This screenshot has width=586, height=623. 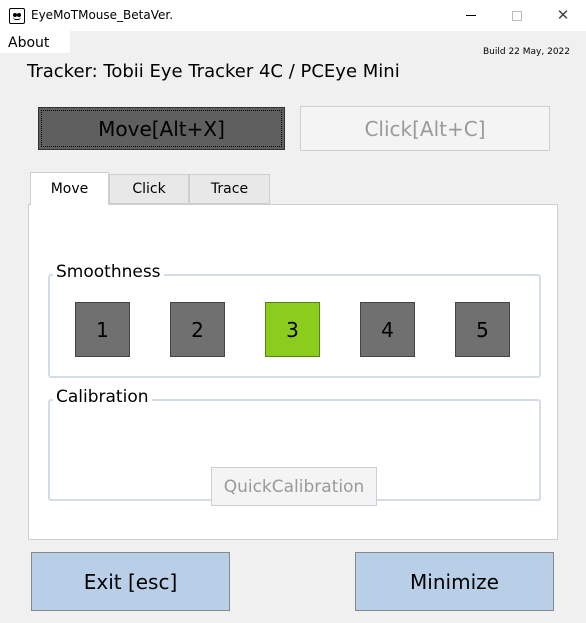 I want to click on quick-calibration-button: QuickCalibration, so click(x=294, y=486).